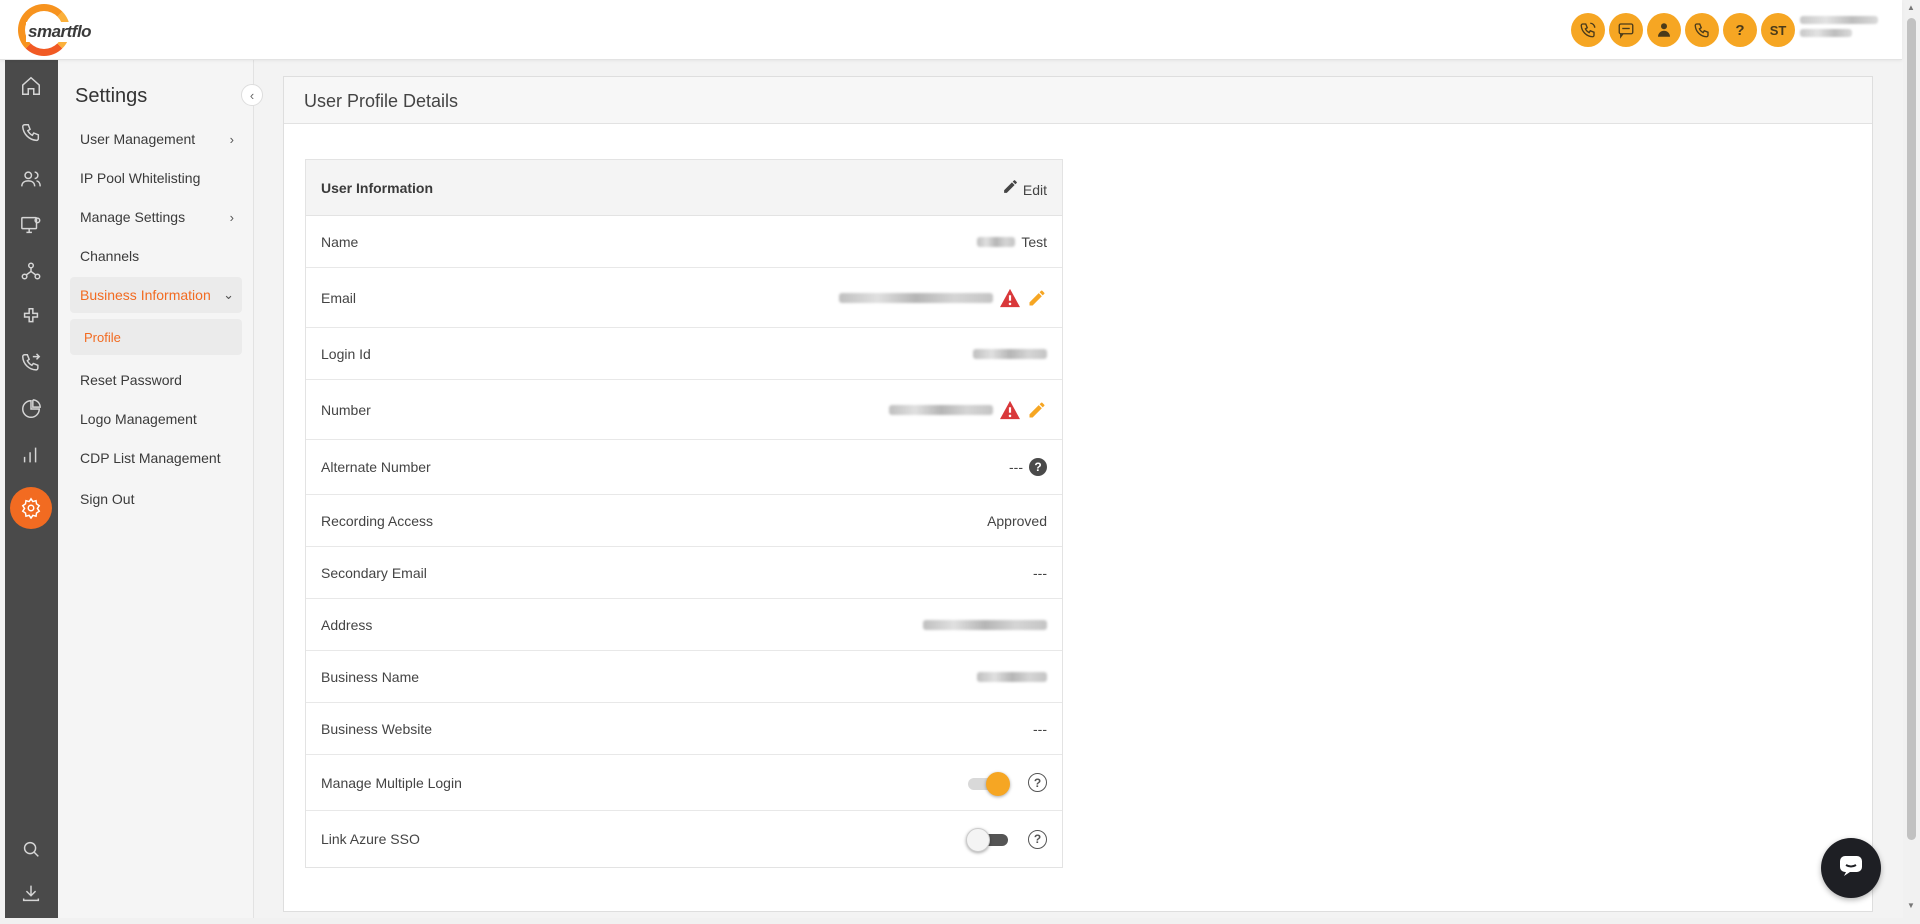  I want to click on sidebar-item-label: User Management, so click(138, 139).